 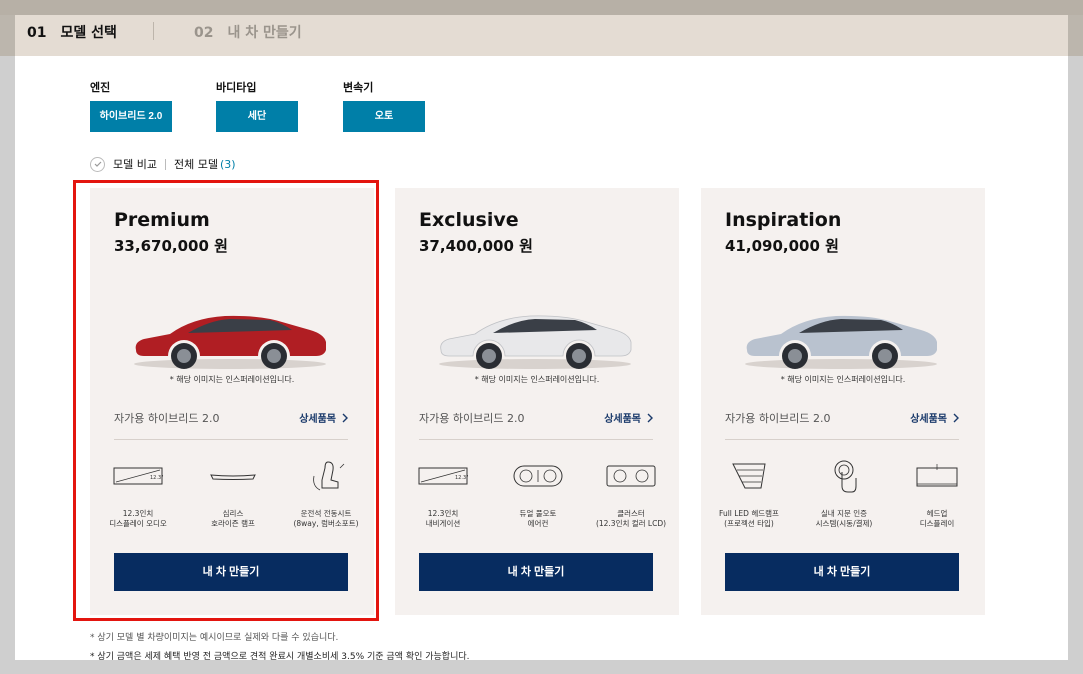 I want to click on filter-transmission-button: 오토, so click(x=384, y=116).